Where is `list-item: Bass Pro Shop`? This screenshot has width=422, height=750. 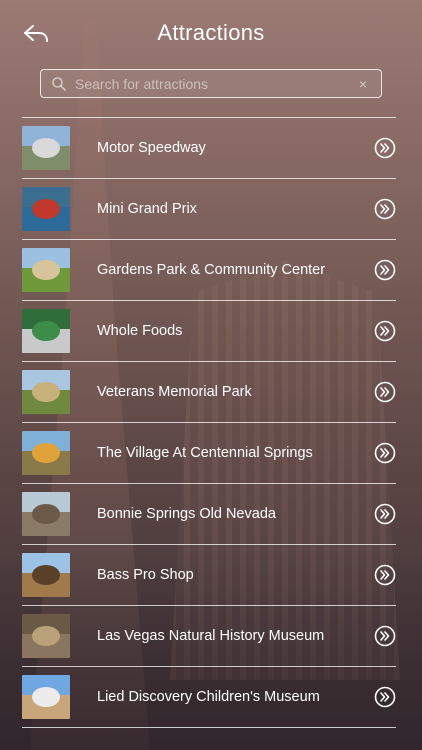 list-item: Bass Pro Shop is located at coordinates (209, 575).